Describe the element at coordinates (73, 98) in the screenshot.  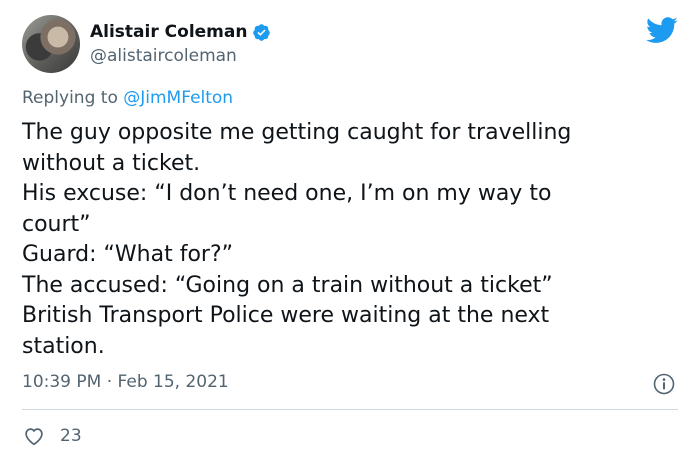
I see `reply-prefix: Replying to` at that location.